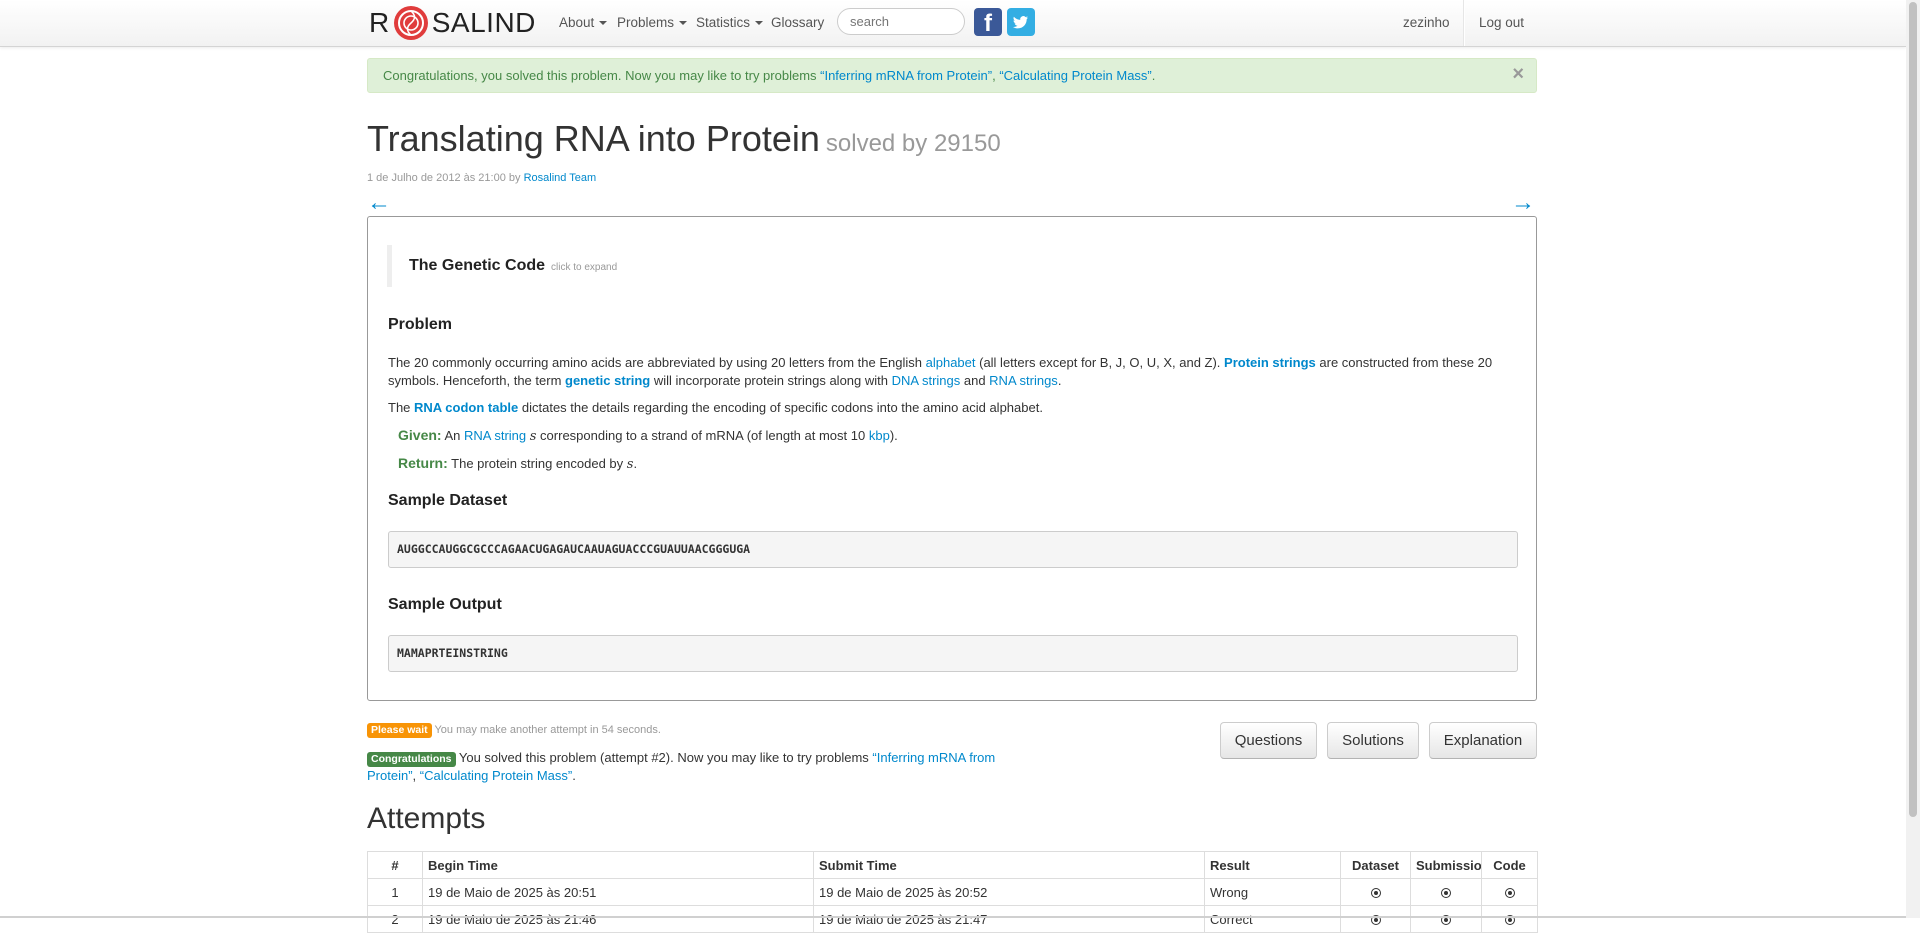 This screenshot has width=1920, height=933. What do you see at coordinates (466, 407) in the screenshot?
I see `link-rna-codon-table: RNA codon table` at bounding box center [466, 407].